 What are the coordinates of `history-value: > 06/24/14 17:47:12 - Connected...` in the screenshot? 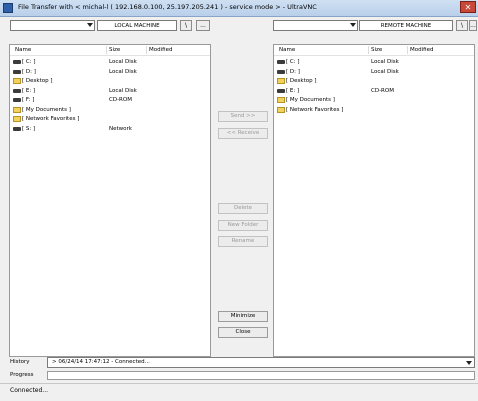 It's located at (101, 362).